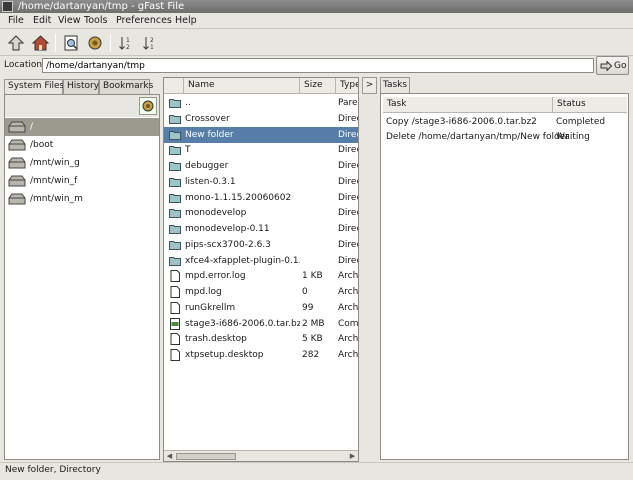 The height and width of the screenshot is (480, 633). I want to click on tree-item: /, so click(82, 127).